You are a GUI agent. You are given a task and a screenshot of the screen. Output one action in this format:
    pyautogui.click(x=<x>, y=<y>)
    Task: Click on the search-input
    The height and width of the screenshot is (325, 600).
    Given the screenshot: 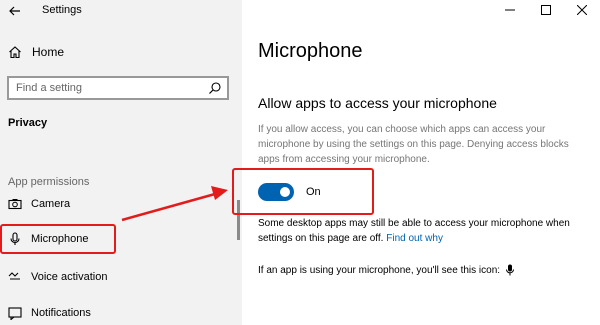 What is the action you would take?
    pyautogui.click(x=106, y=88)
    